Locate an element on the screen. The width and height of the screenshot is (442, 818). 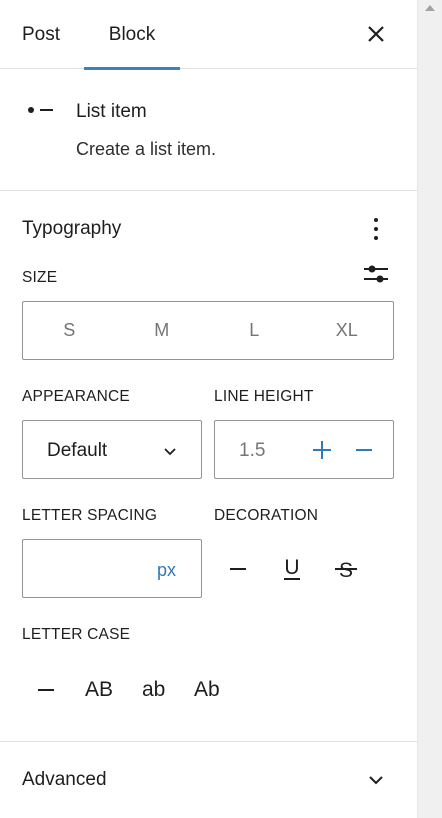
font-size-picker: S M L XL is located at coordinates (208, 330).